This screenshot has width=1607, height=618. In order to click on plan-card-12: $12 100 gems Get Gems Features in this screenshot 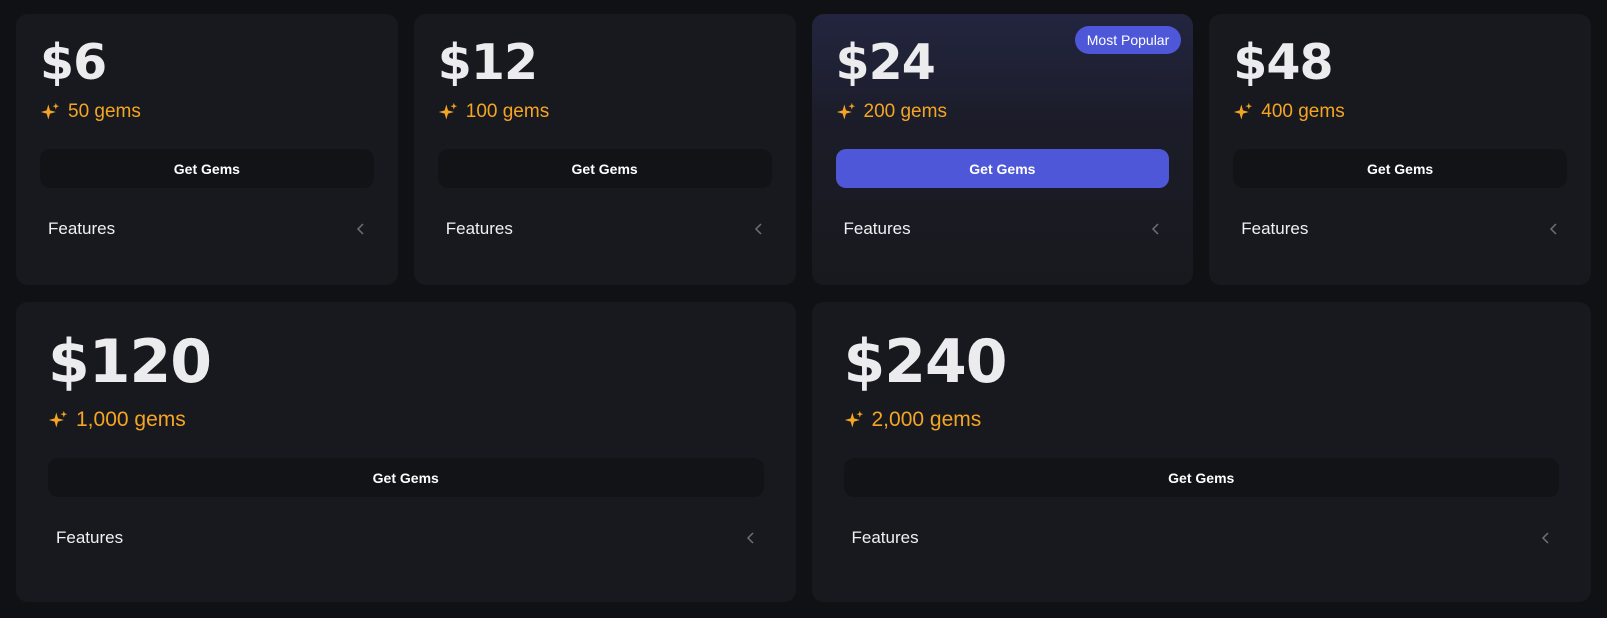, I will do `click(604, 149)`.